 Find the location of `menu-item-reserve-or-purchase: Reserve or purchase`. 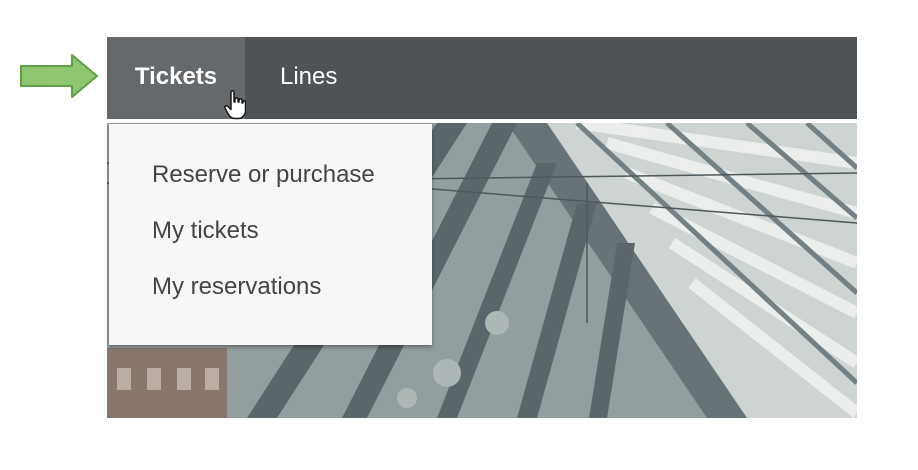

menu-item-reserve-or-purchase: Reserve or purchase is located at coordinates (263, 175).